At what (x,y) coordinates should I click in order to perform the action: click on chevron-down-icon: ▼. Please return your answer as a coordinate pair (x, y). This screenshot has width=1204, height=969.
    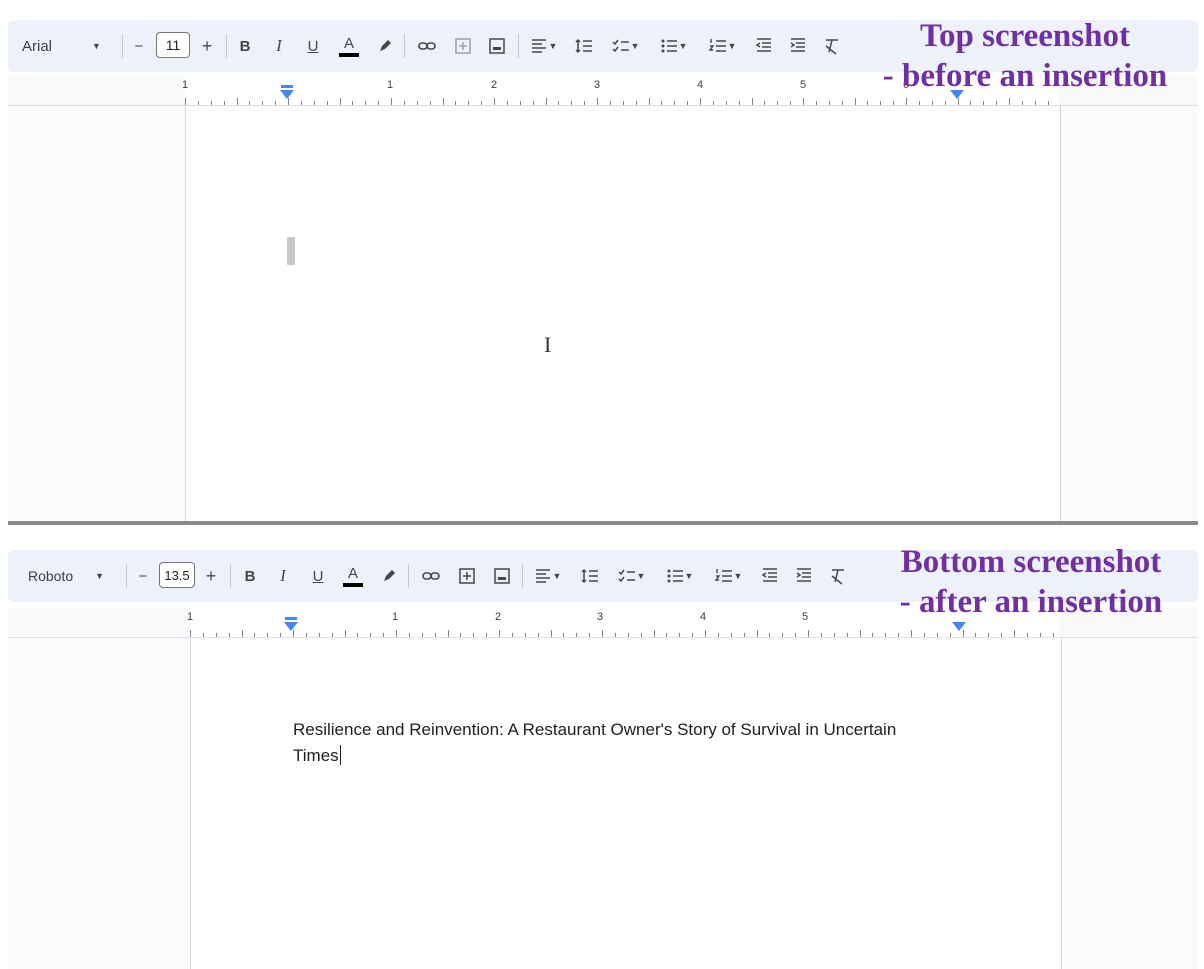
    Looking at the image, I should click on (732, 46).